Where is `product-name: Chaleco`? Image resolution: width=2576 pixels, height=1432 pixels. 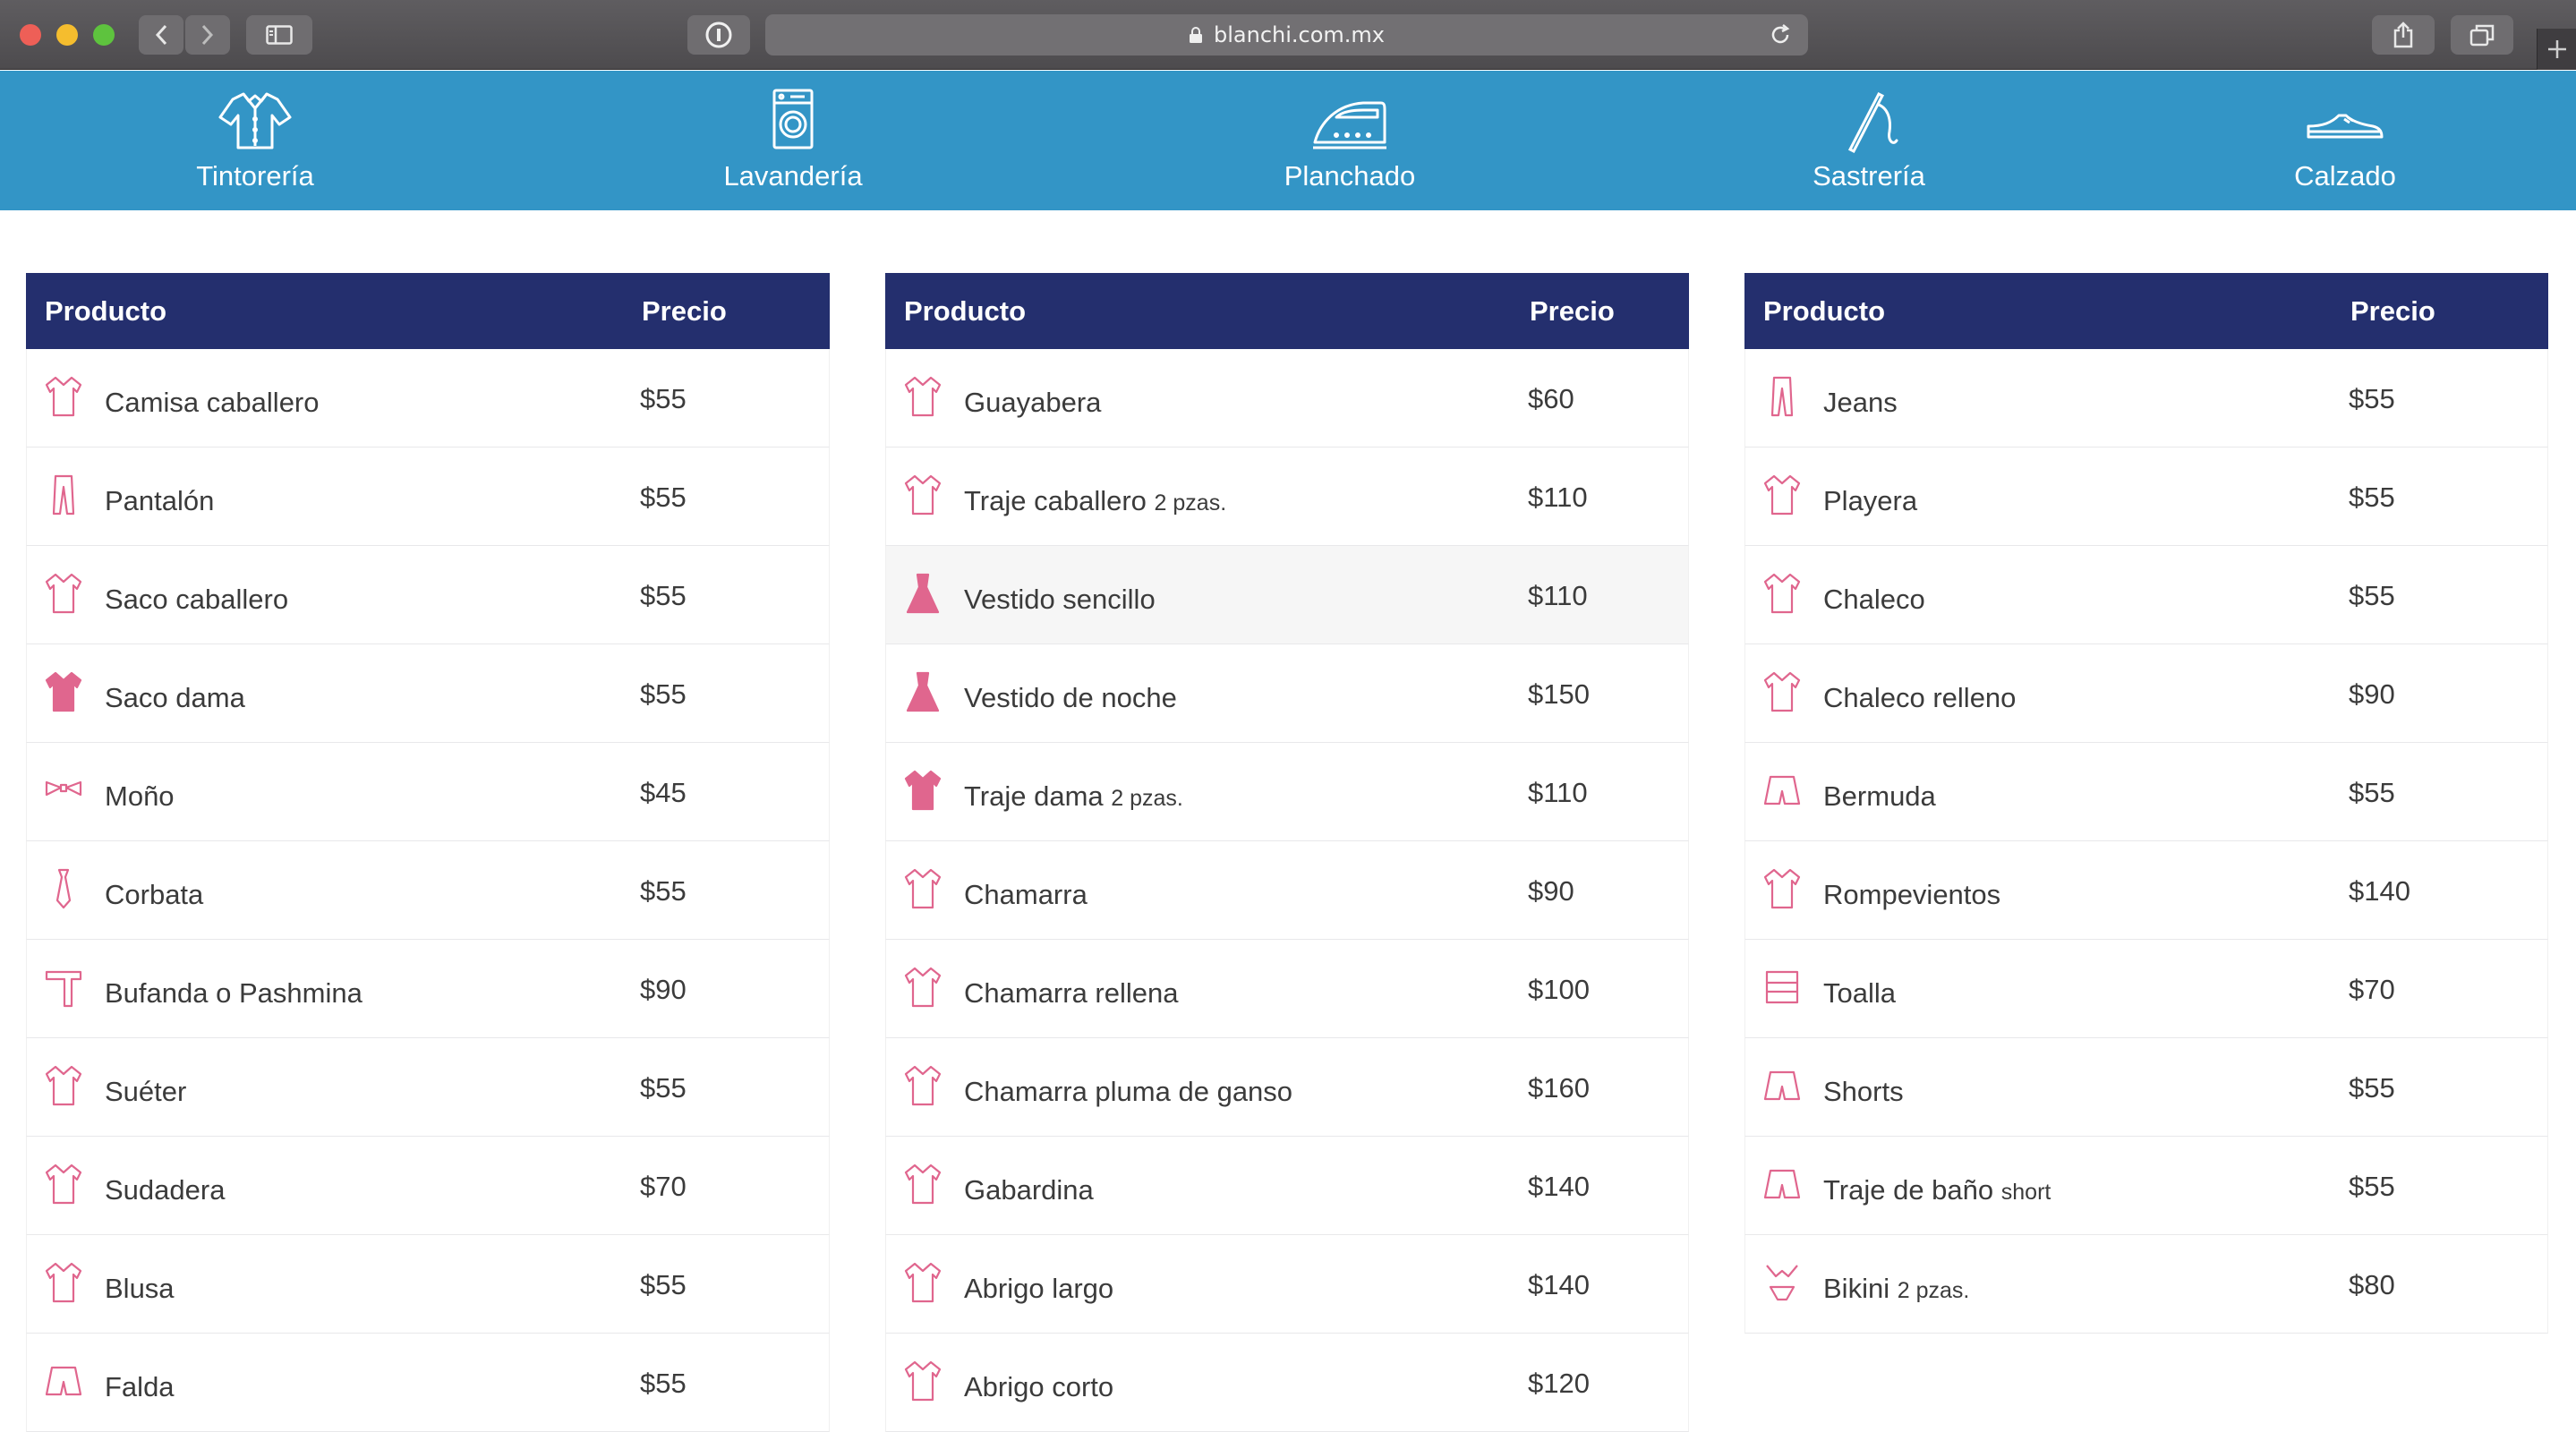 product-name: Chaleco is located at coordinates (1874, 600).